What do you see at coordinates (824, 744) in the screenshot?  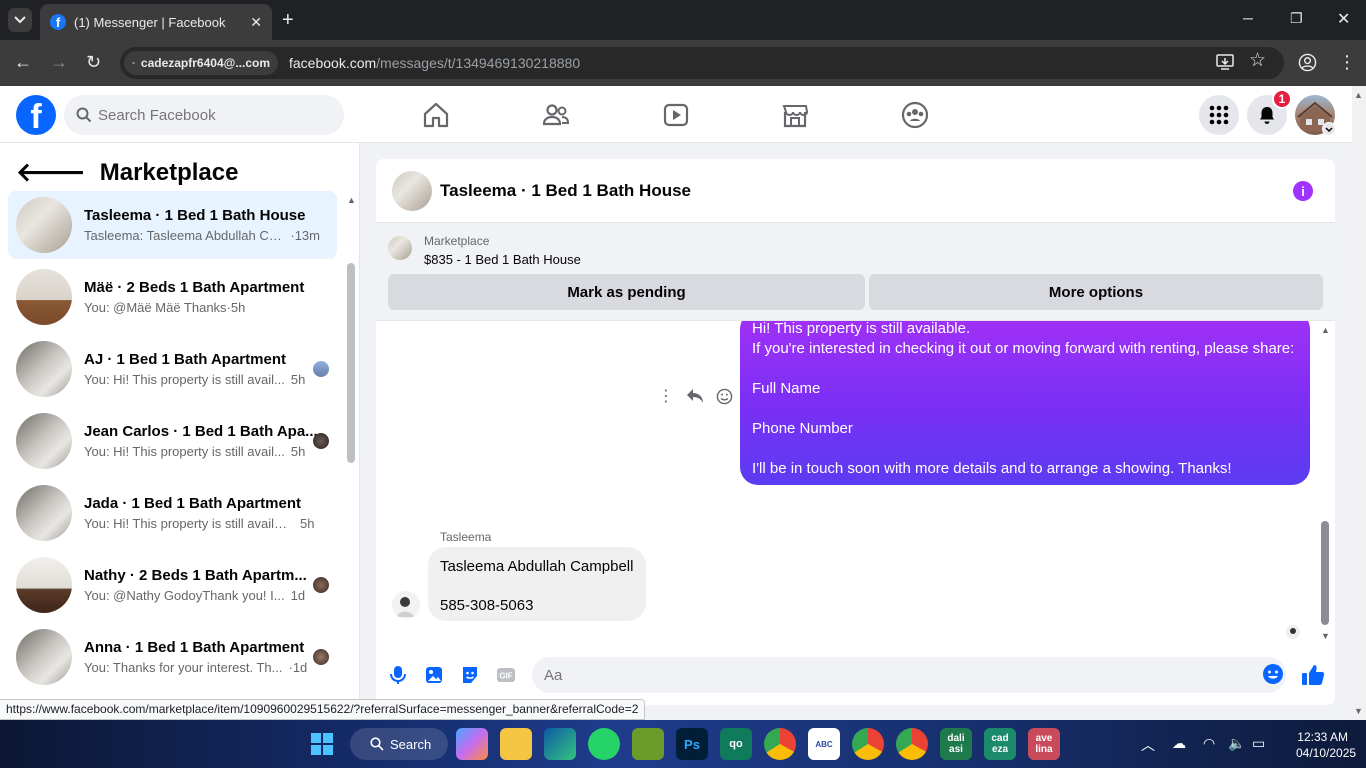 I see `abc-app-icon: ABC` at bounding box center [824, 744].